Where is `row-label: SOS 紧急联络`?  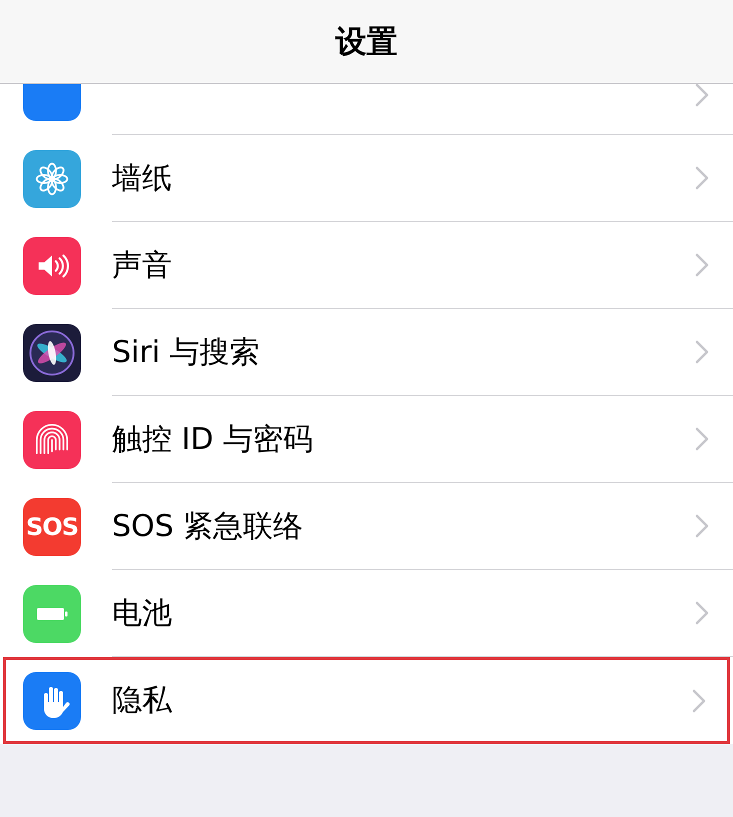
row-label: SOS 紧急联络 is located at coordinates (208, 527).